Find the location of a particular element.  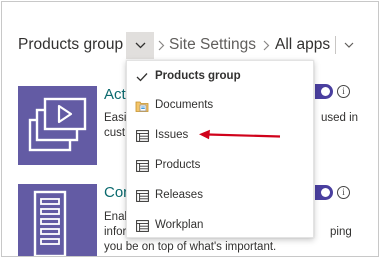

menu-item-label: Releases is located at coordinates (179, 195).